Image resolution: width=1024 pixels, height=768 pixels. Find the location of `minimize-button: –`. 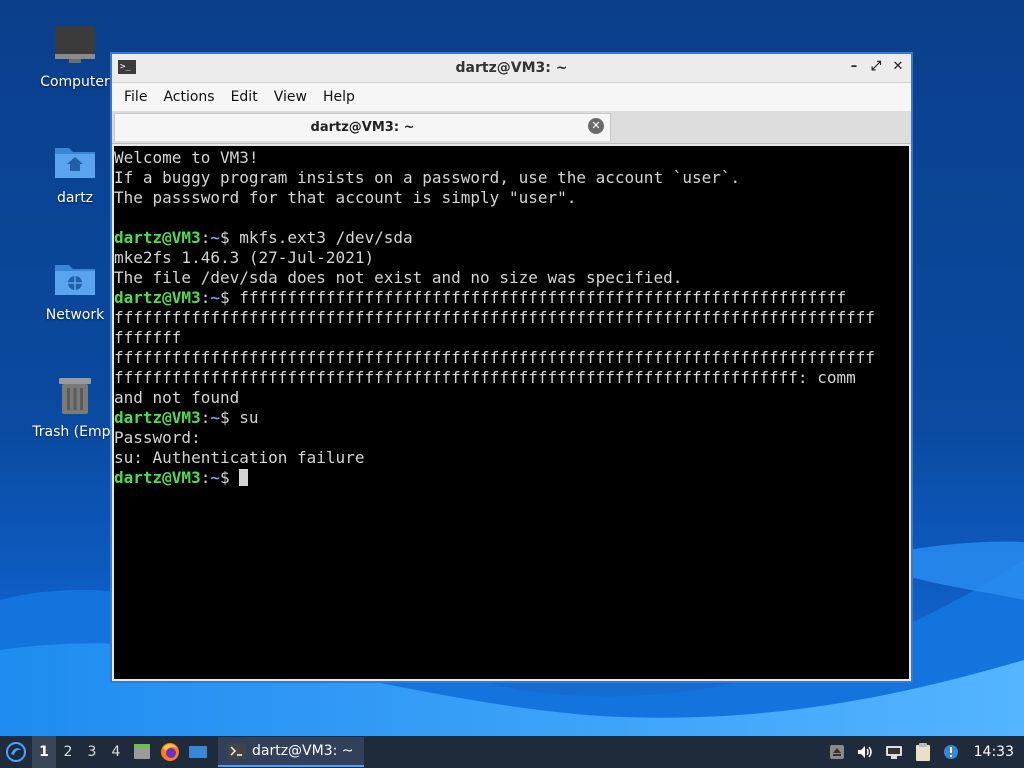

minimize-button: – is located at coordinates (854, 67).